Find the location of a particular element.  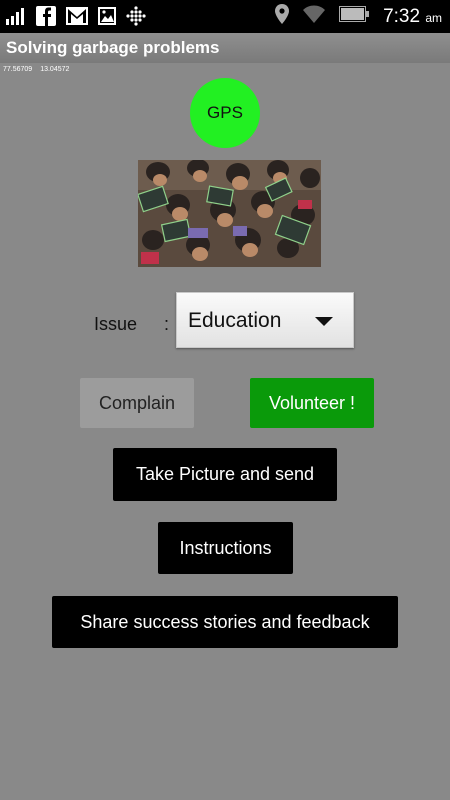

clock: 7:32 am is located at coordinates (412, 16).